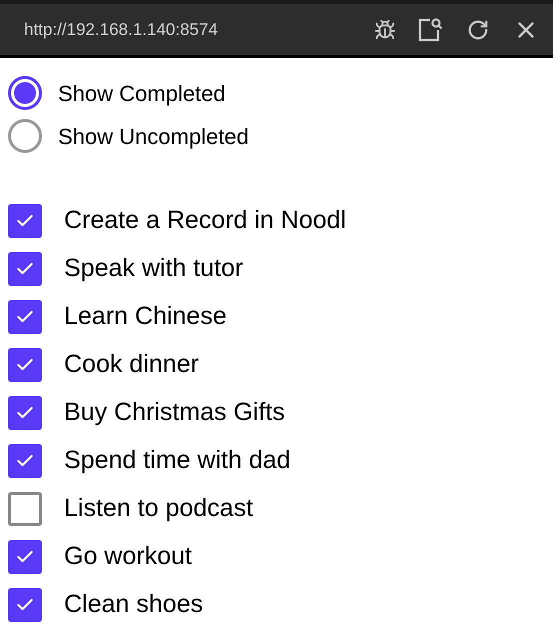 The image size is (553, 631). I want to click on task-label: Learn Chinese, so click(145, 316).